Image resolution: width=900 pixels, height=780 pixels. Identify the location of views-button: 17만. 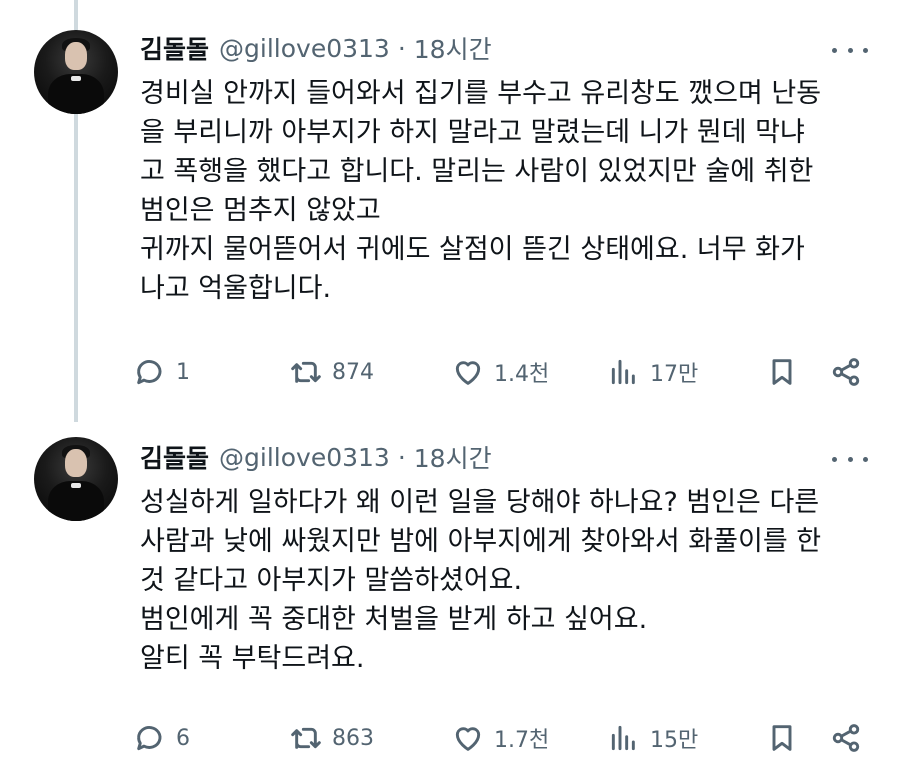
(653, 372).